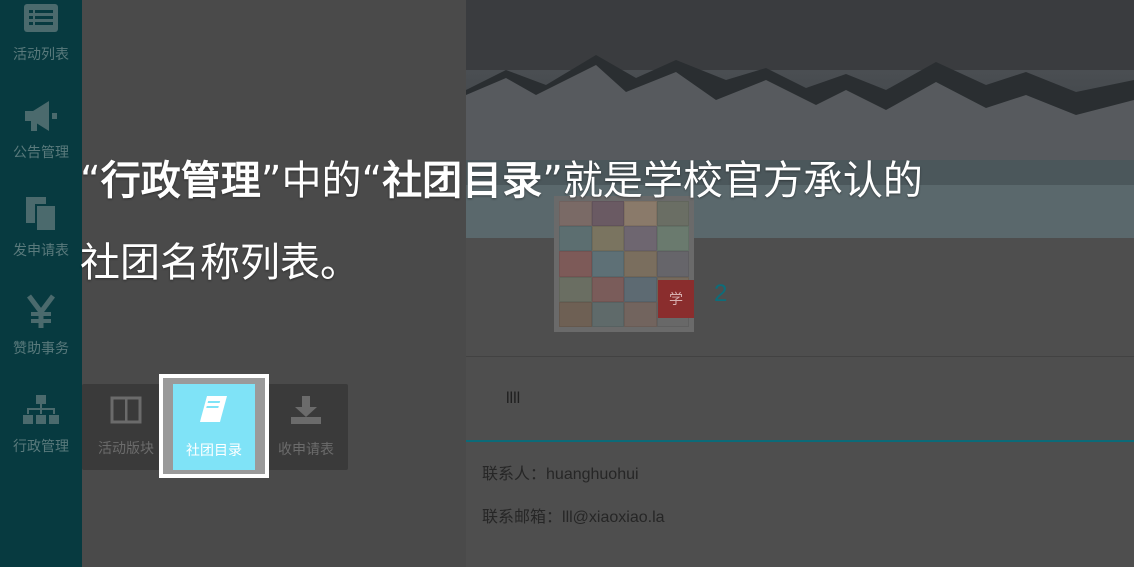  Describe the element at coordinates (800, 356) in the screenshot. I see `divider` at that location.